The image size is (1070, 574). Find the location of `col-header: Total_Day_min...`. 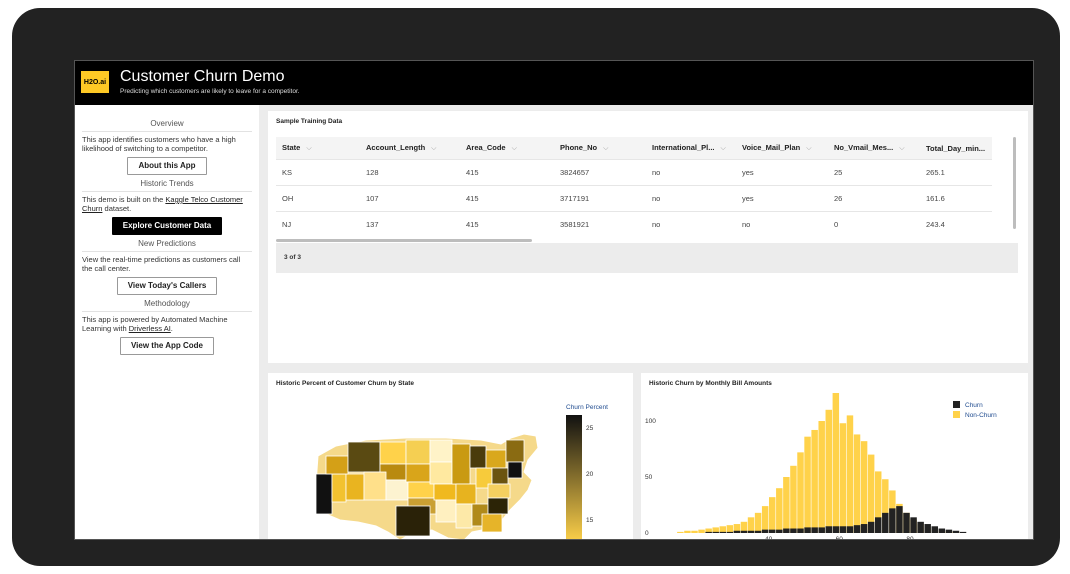

col-header: Total_Day_min... is located at coordinates (956, 148).